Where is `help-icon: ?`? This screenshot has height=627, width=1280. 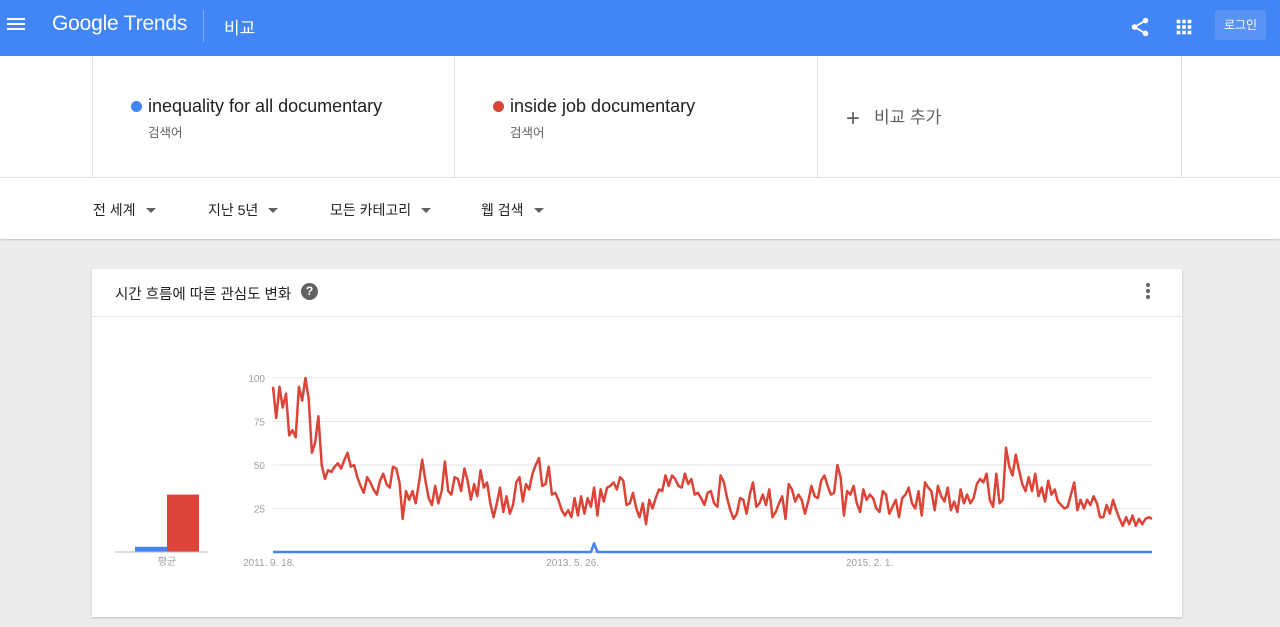
help-icon: ? is located at coordinates (309, 291).